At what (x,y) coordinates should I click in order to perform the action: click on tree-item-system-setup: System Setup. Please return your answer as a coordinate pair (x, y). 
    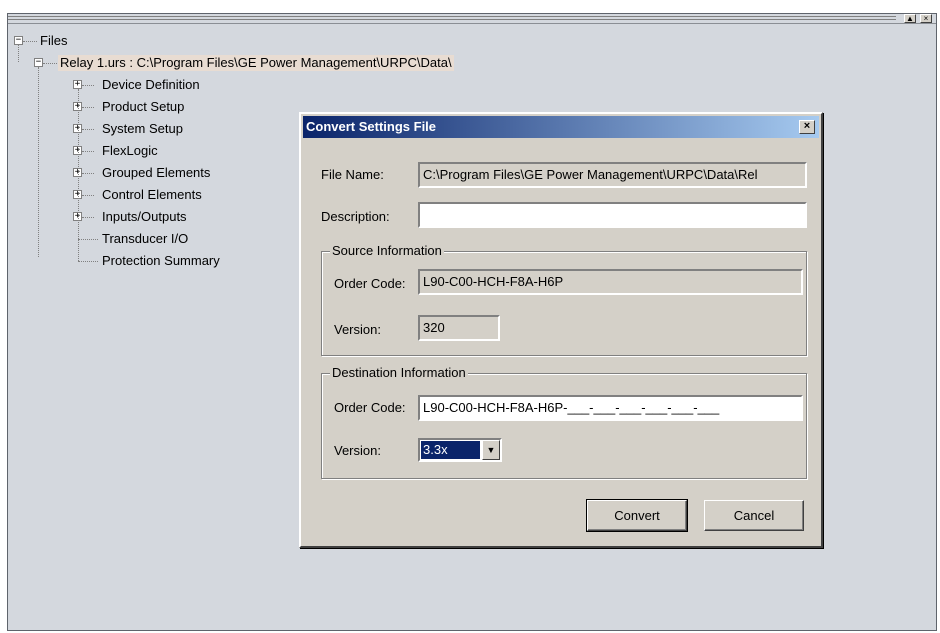
    Looking at the image, I should click on (142, 129).